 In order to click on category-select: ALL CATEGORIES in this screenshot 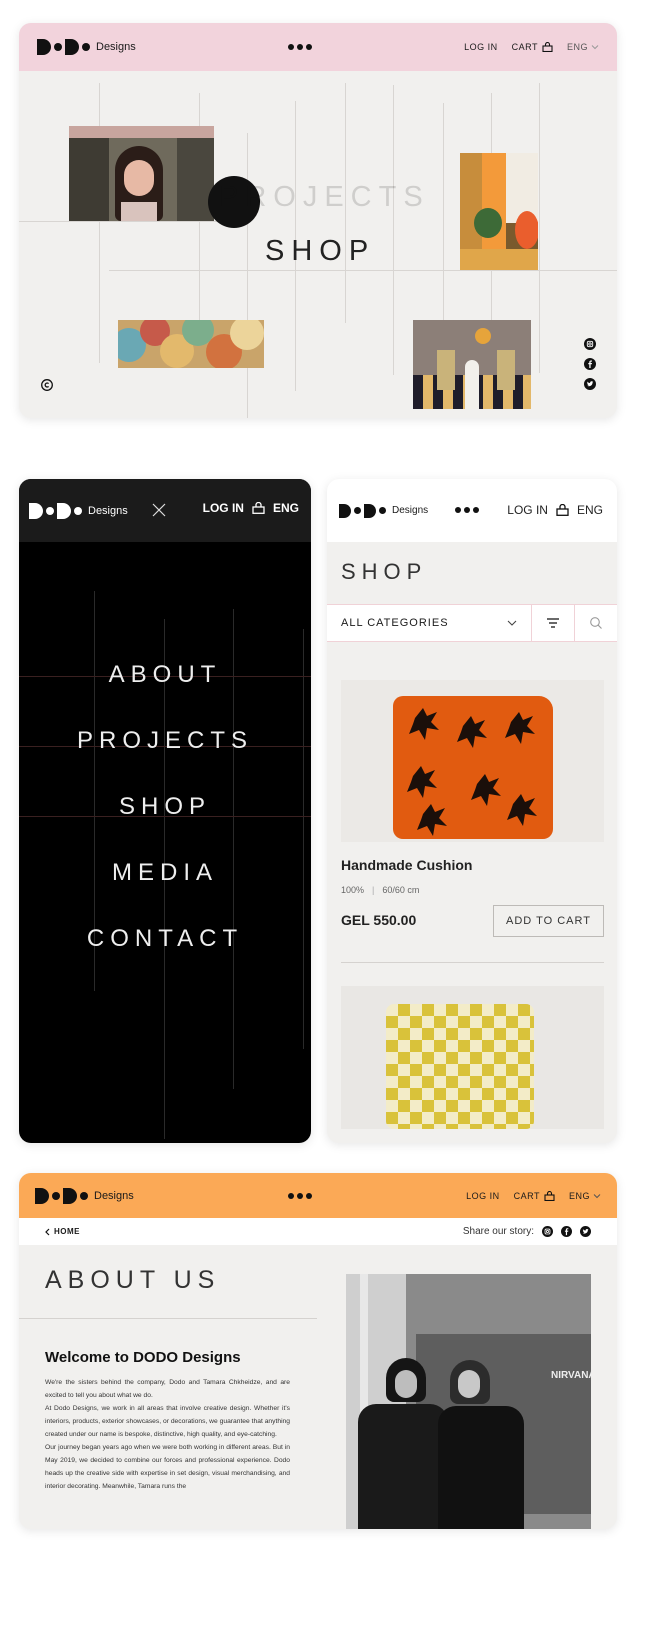, I will do `click(429, 623)`.